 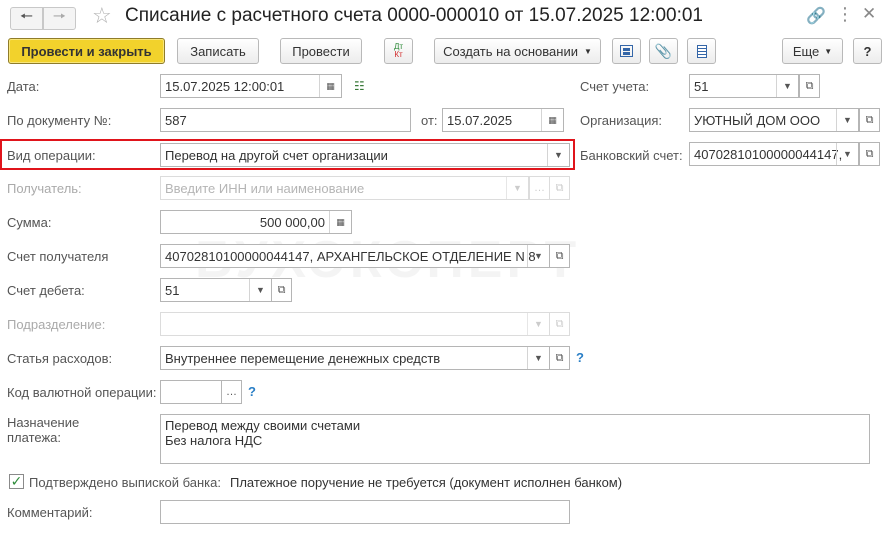 I want to click on recipient-placeholder: Введите ИНН или наименование, so click(x=265, y=188).